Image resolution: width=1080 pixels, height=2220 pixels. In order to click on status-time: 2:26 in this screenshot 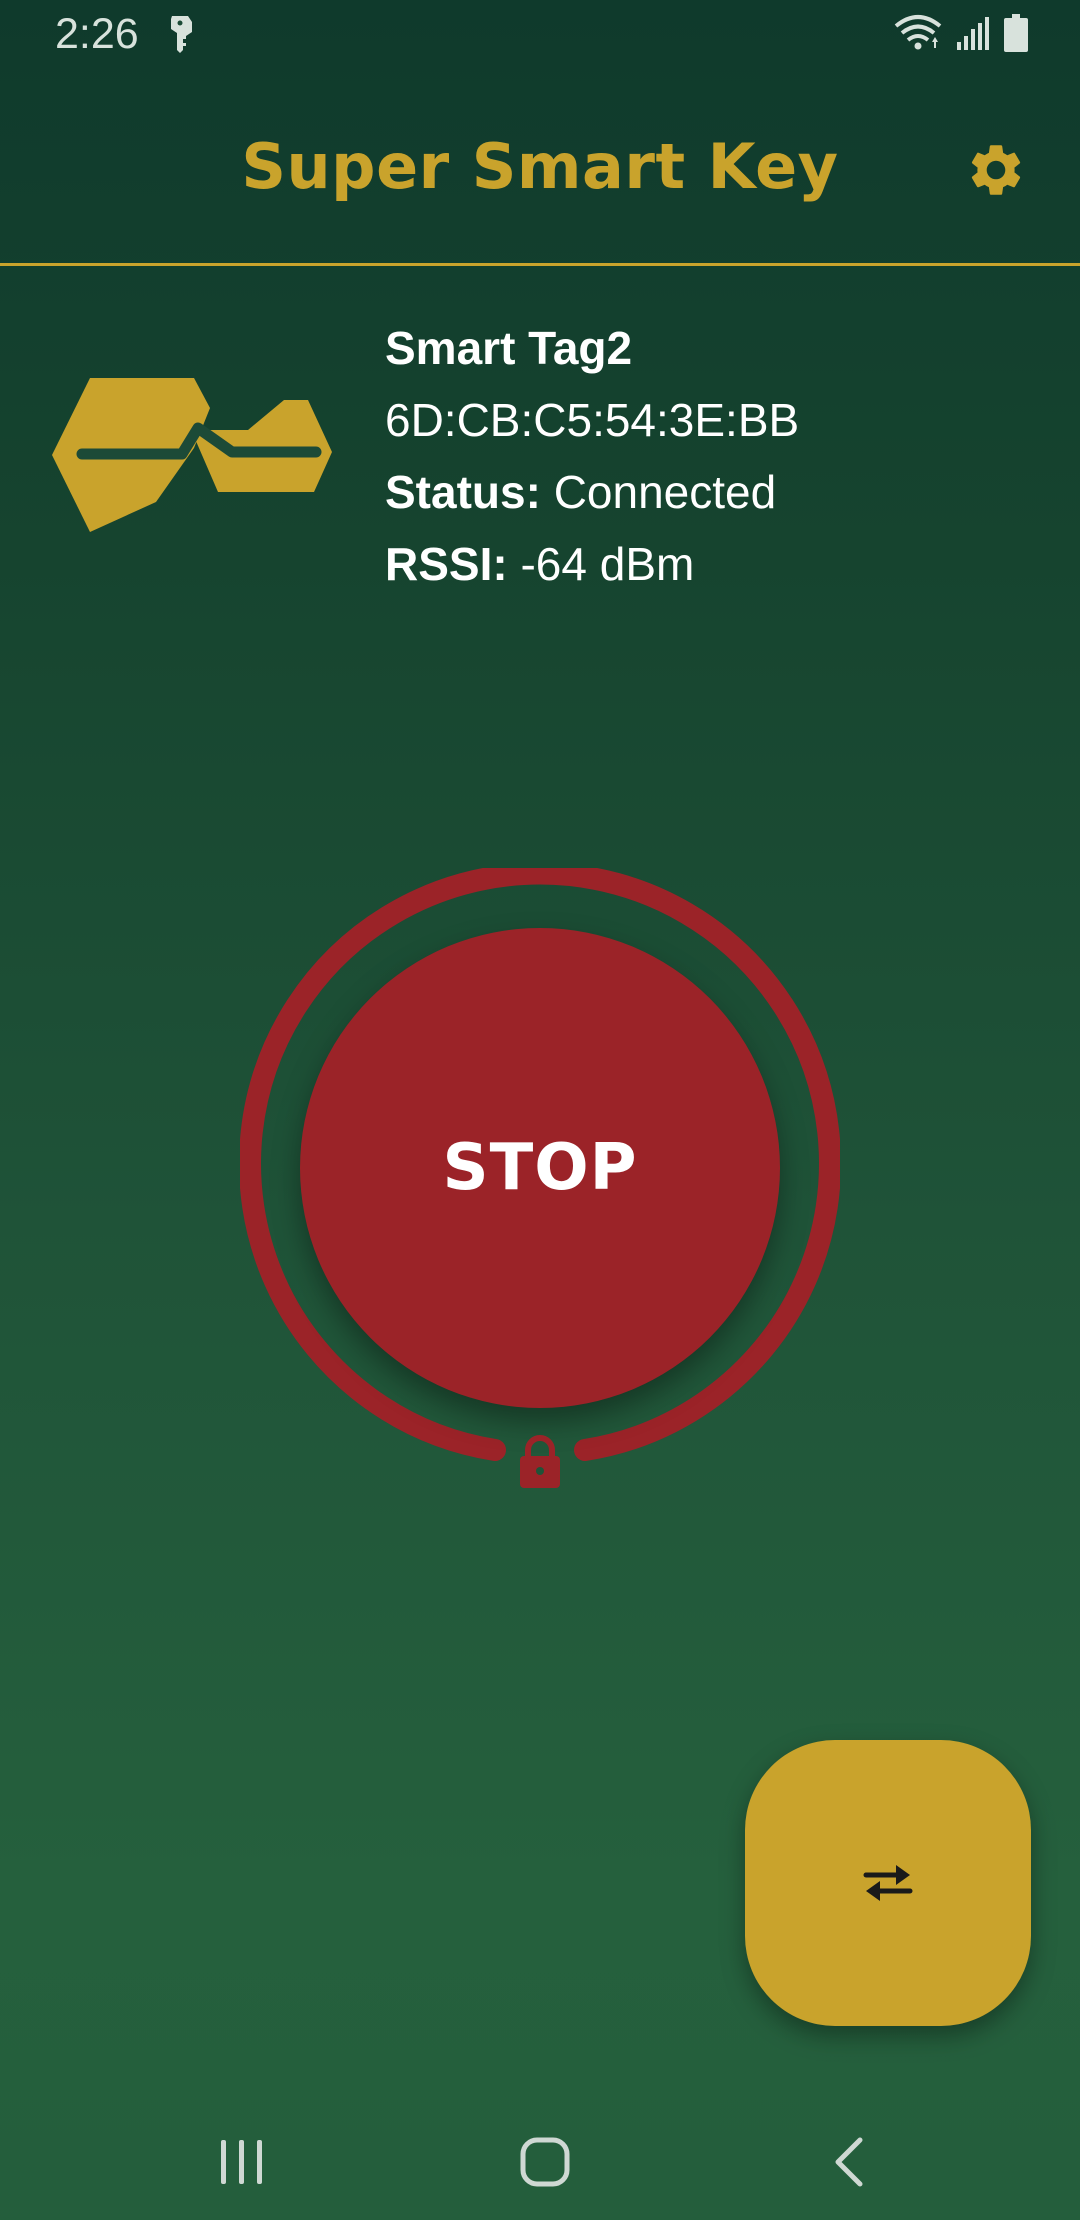, I will do `click(97, 34)`.